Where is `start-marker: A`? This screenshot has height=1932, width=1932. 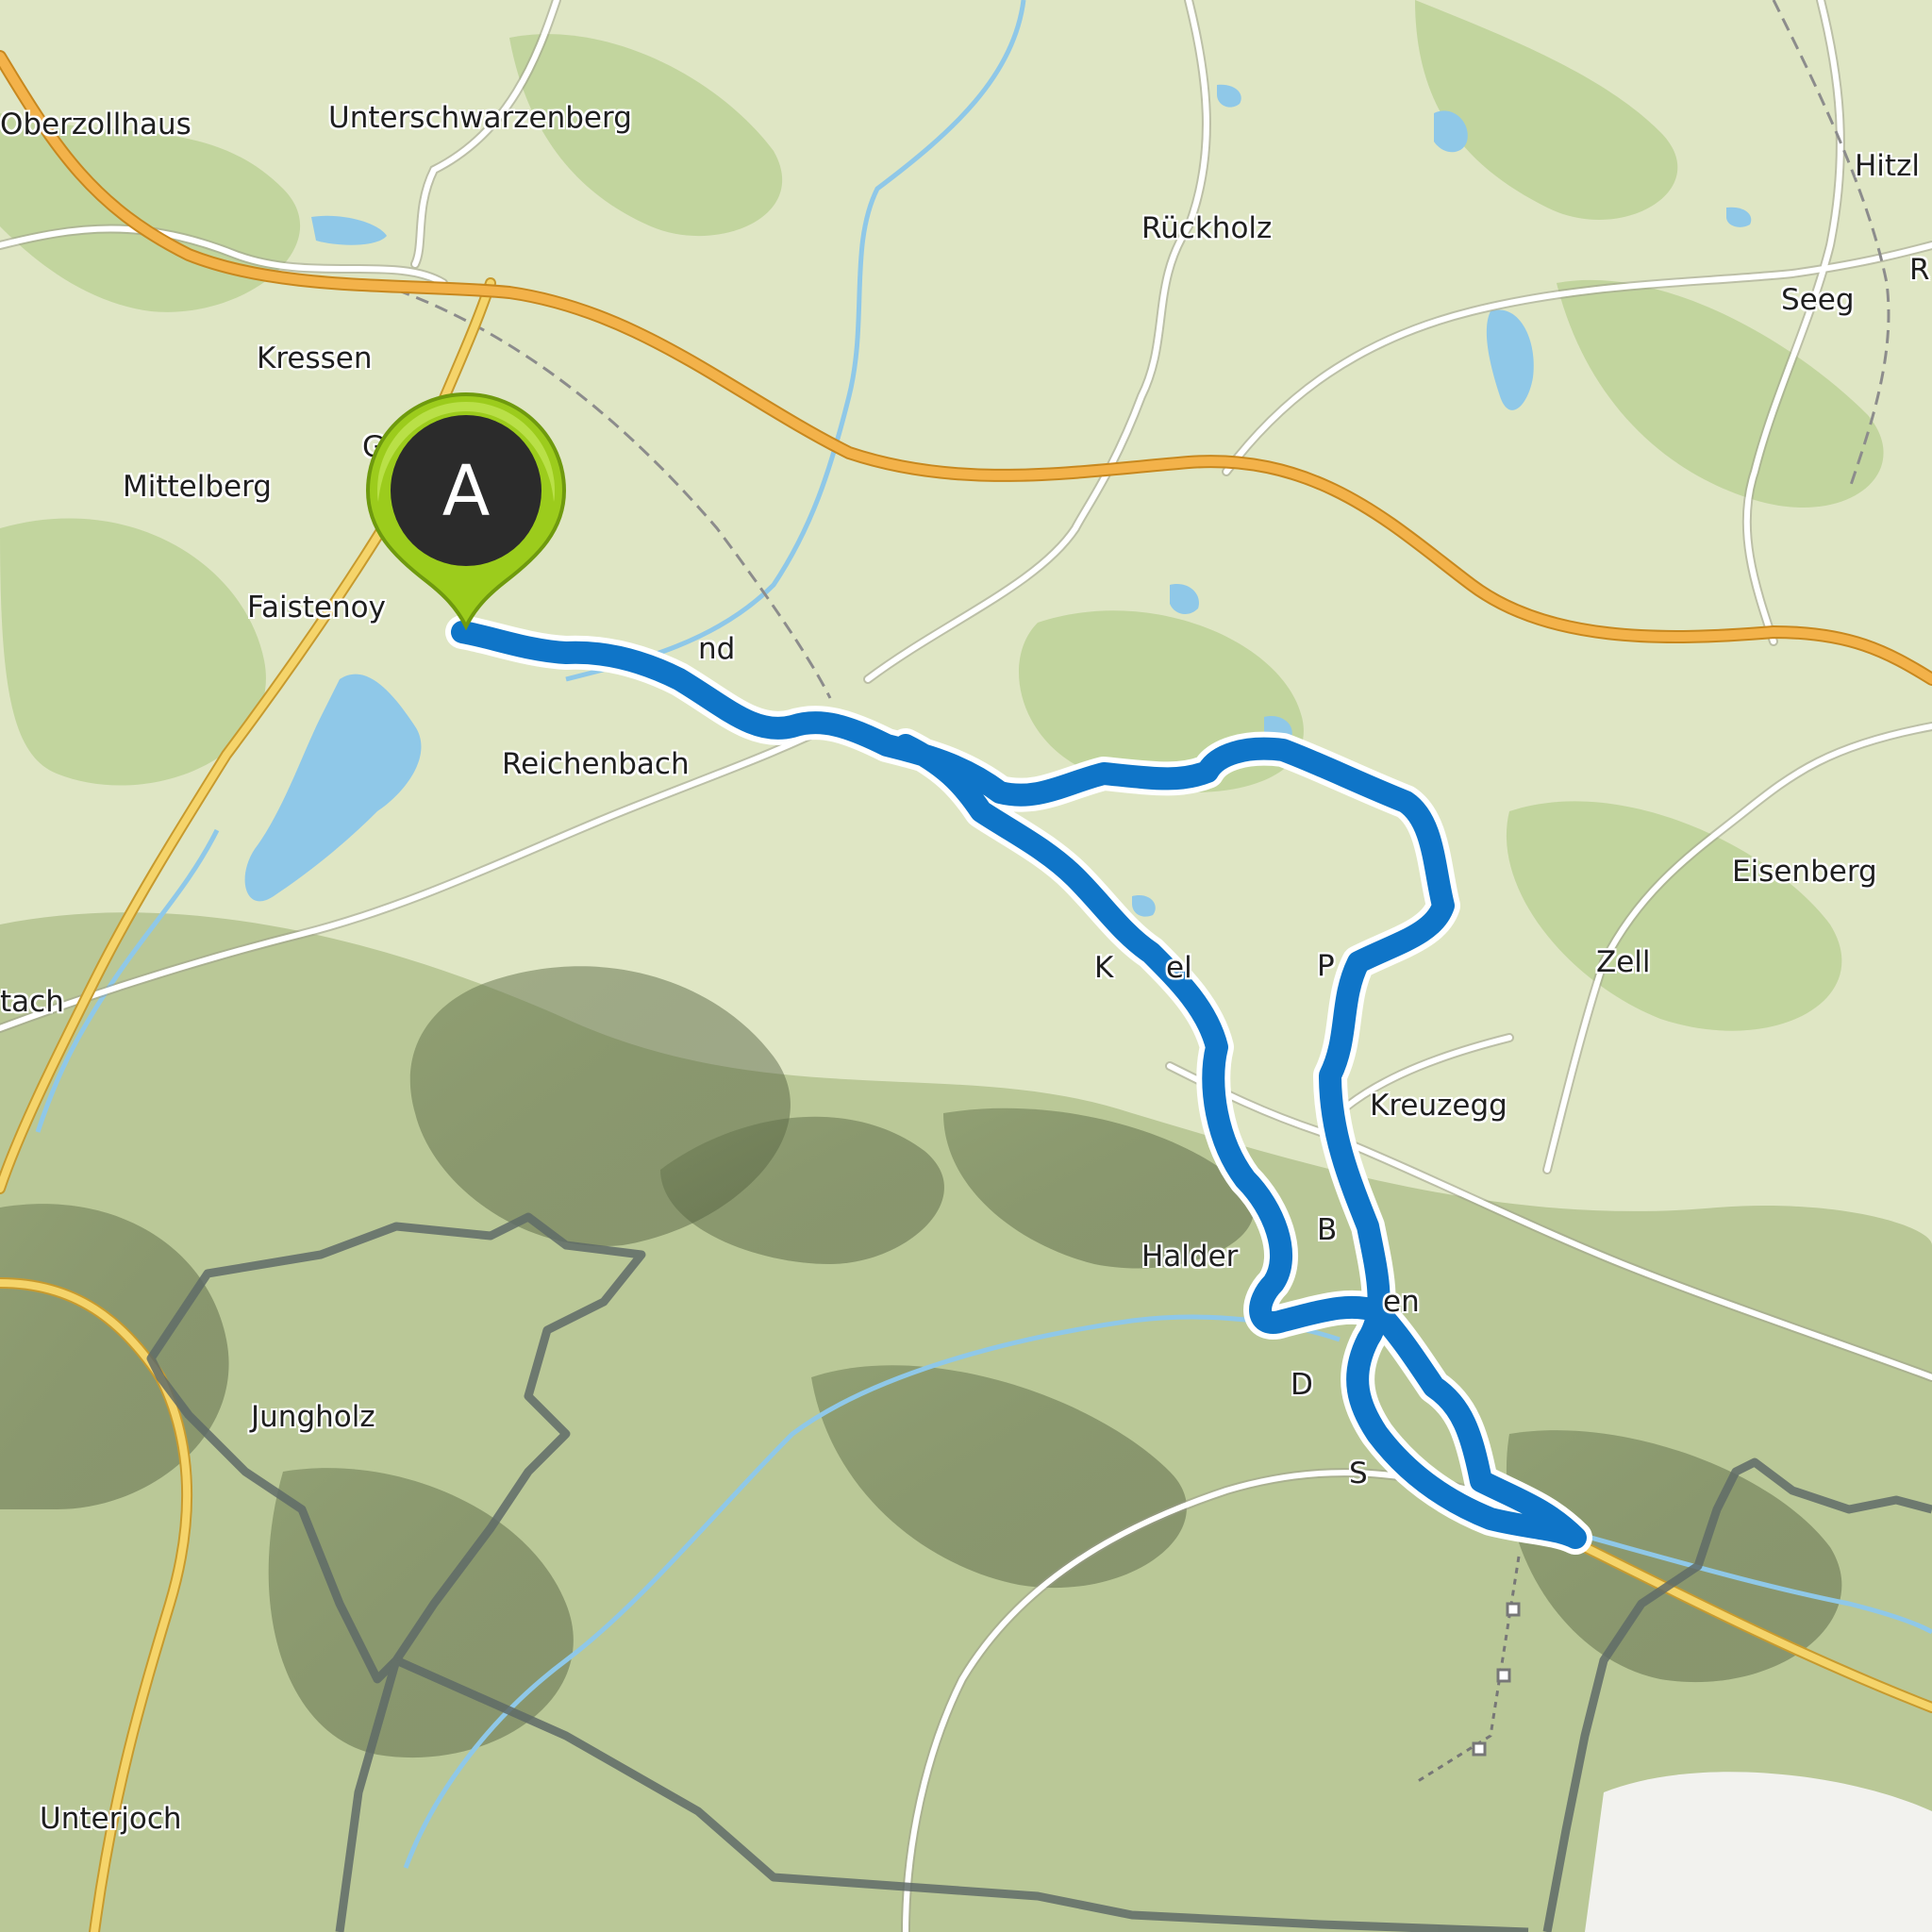 start-marker: A is located at coordinates (466, 510).